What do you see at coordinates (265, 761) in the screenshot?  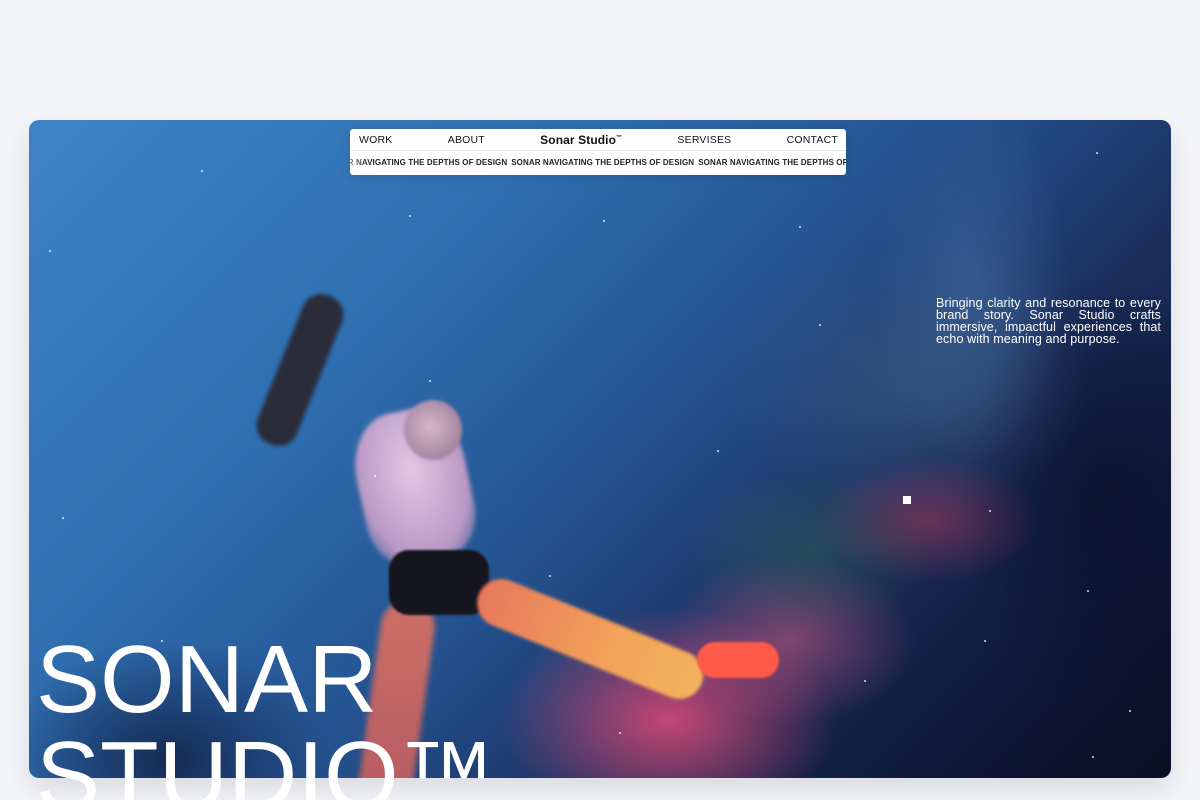 I see `hero-title-line-2: STUDIO™` at bounding box center [265, 761].